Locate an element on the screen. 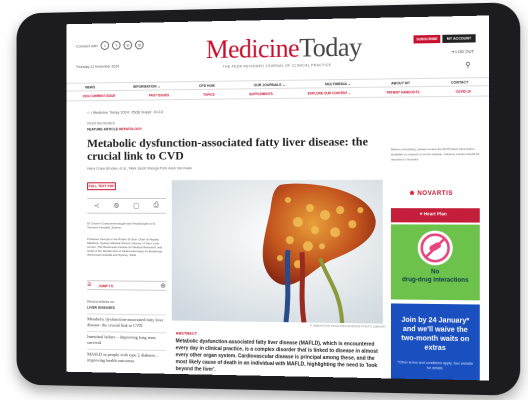 The width and height of the screenshot is (528, 400). novartis-logo: ❀ NOVARTIS is located at coordinates (431, 193).